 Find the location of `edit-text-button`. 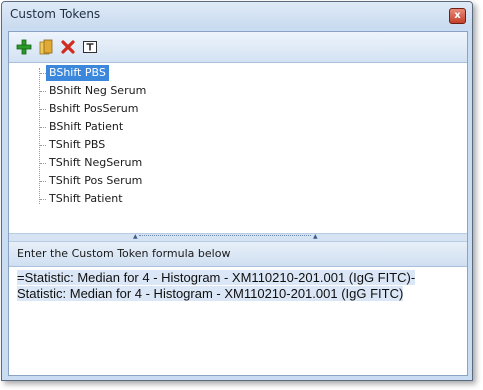

edit-text-button is located at coordinates (90, 47).